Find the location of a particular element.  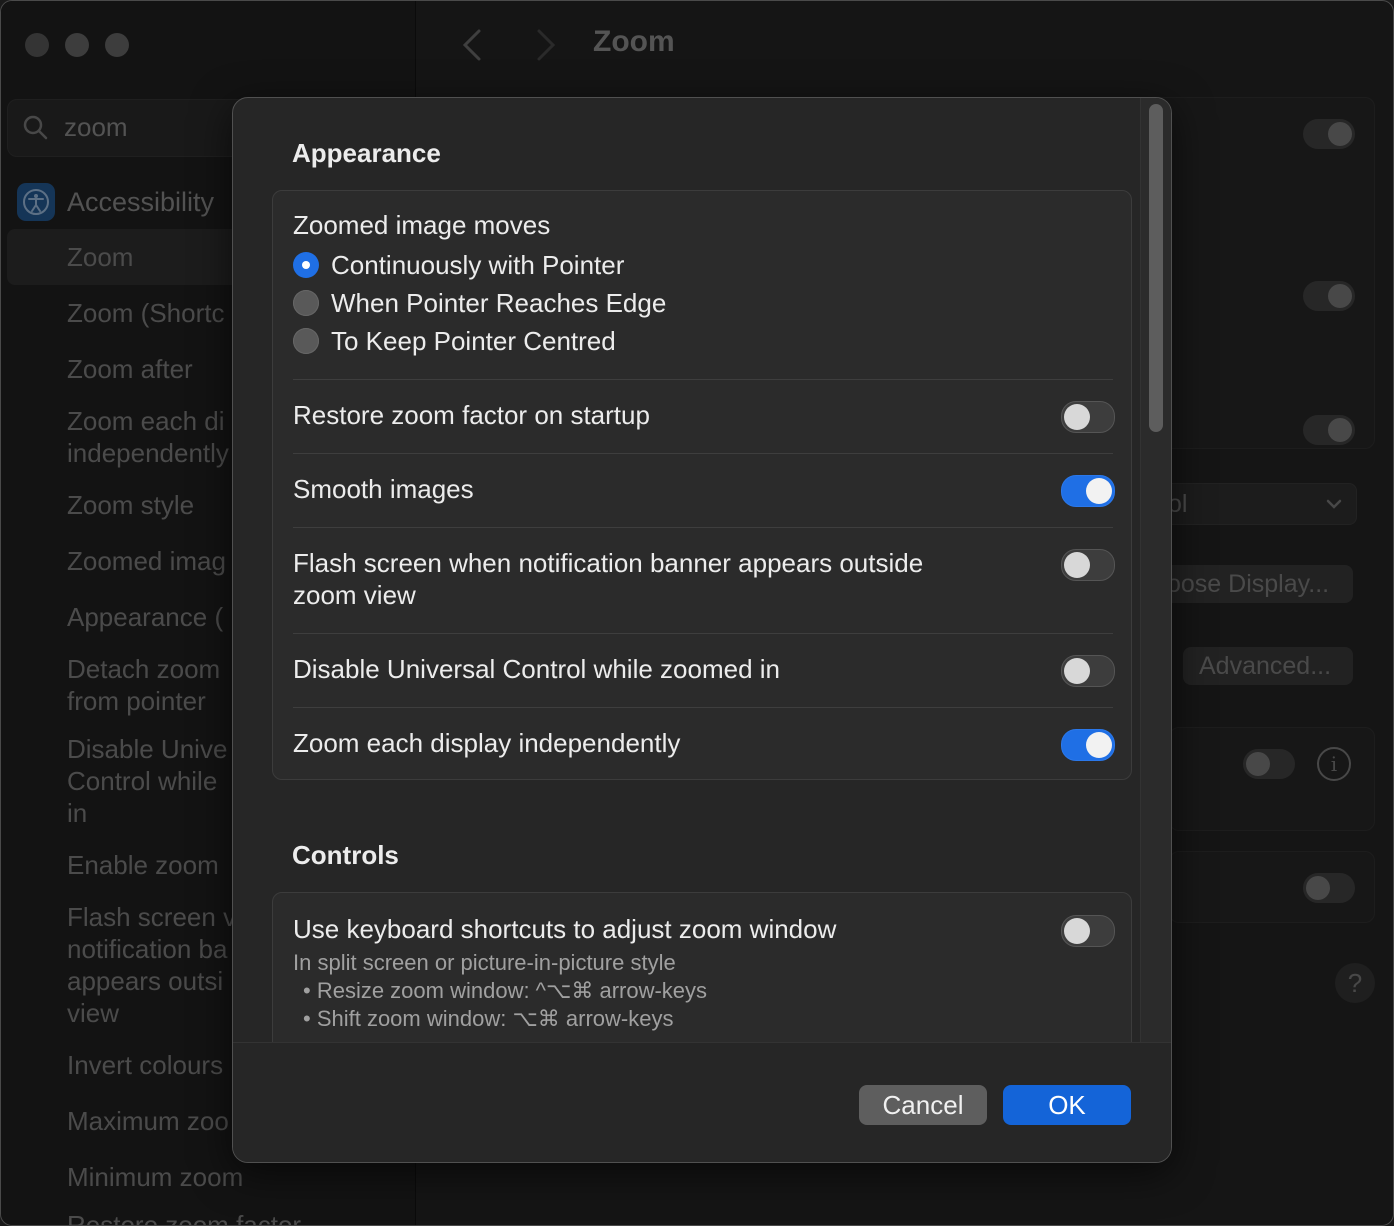

smooth-images-toggle is located at coordinates (1088, 491).